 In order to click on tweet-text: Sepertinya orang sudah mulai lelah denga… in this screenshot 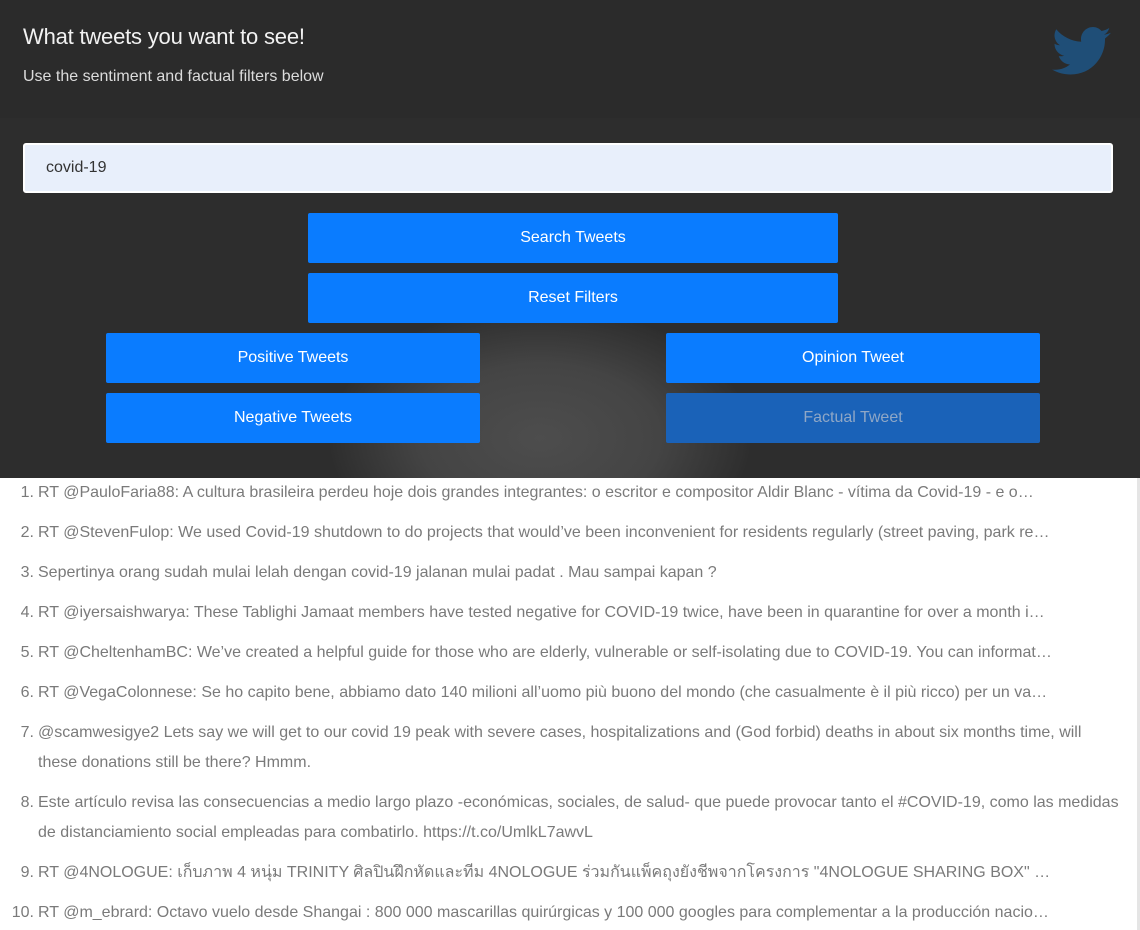, I will do `click(377, 572)`.